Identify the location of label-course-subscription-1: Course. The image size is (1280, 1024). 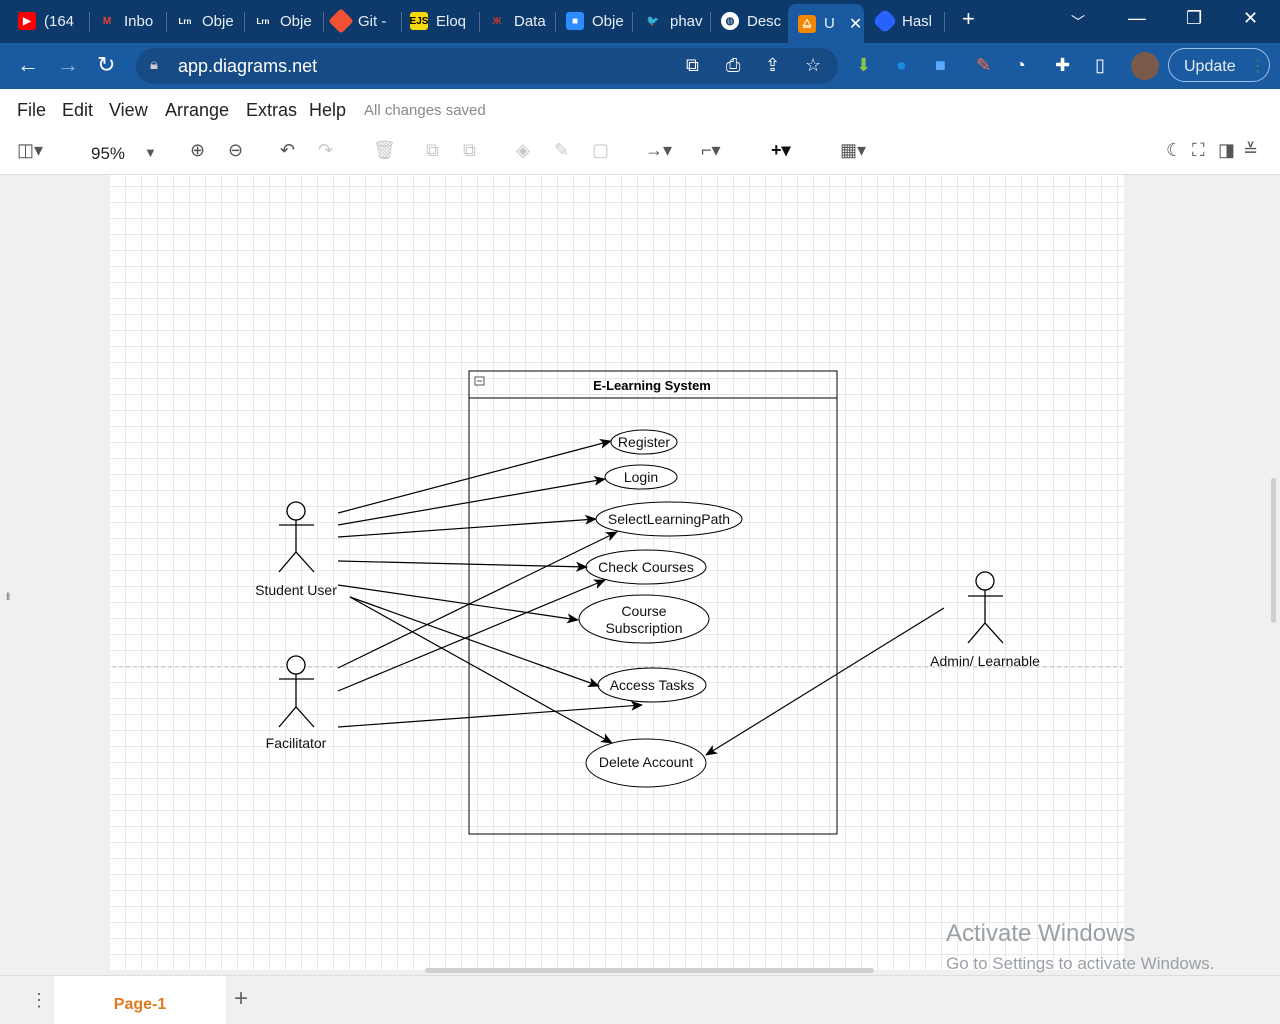
(643, 611).